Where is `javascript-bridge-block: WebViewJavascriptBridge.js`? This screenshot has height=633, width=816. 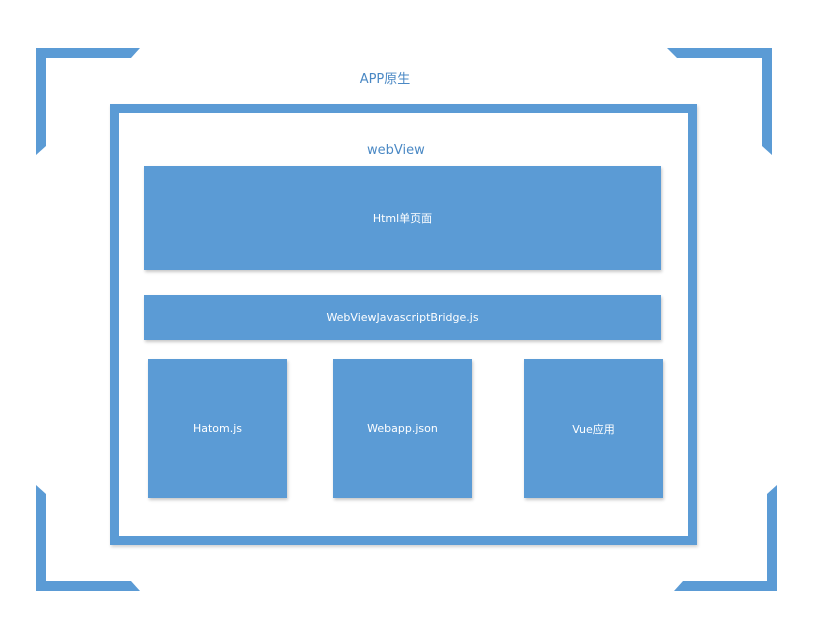
javascript-bridge-block: WebViewJavascriptBridge.js is located at coordinates (402, 317).